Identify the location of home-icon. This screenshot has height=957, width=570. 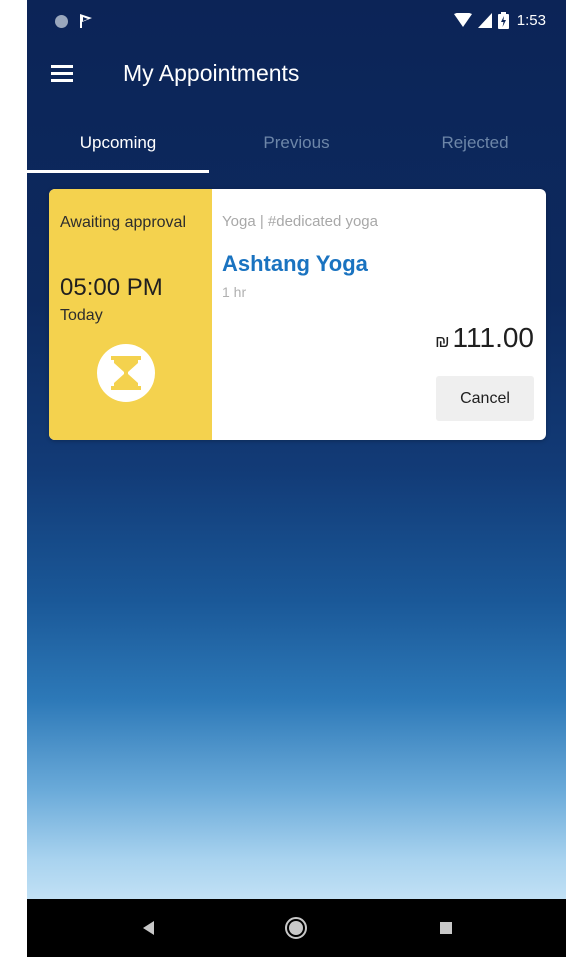
(296, 928).